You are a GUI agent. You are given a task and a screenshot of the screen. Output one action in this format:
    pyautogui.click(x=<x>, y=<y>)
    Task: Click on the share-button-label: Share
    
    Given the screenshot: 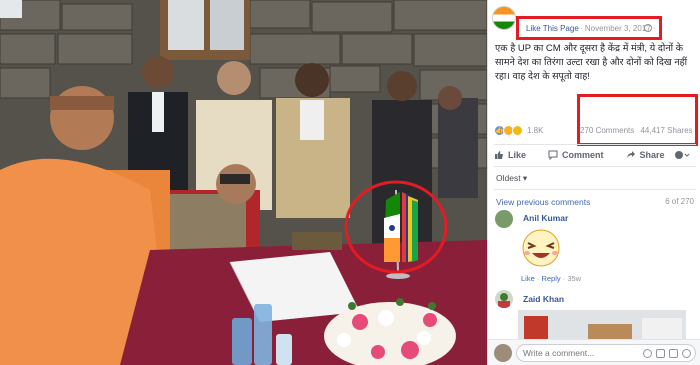 What is the action you would take?
    pyautogui.click(x=652, y=155)
    